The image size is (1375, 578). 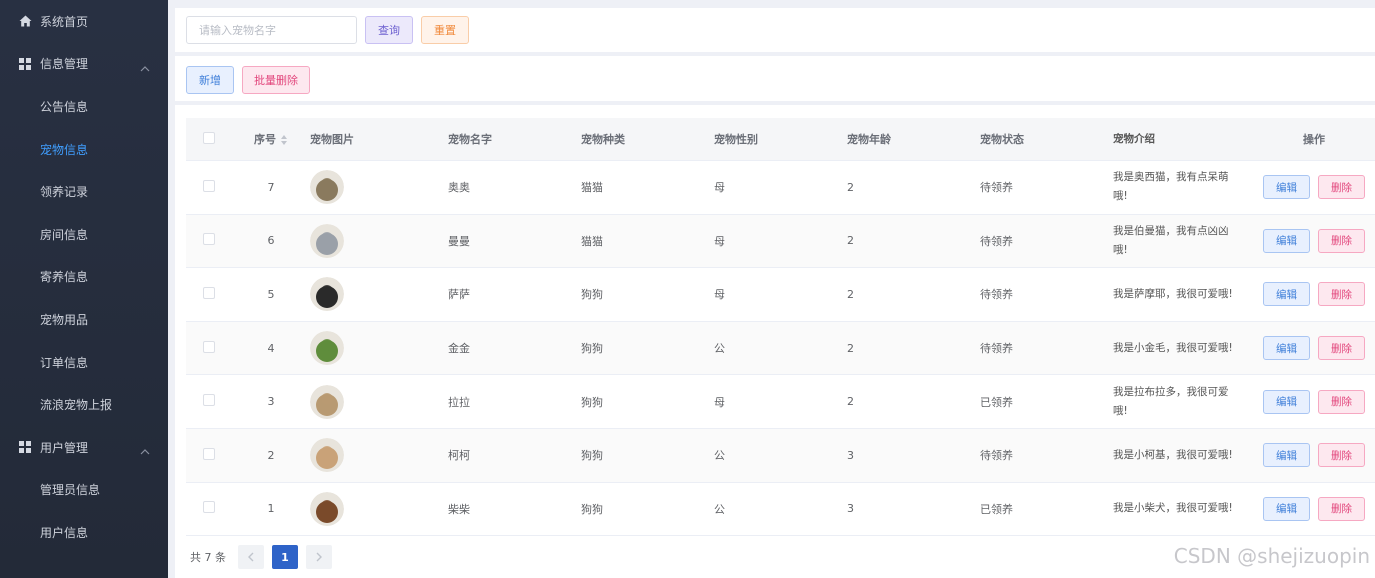 I want to click on cell-name: 柯柯, so click(x=459, y=456).